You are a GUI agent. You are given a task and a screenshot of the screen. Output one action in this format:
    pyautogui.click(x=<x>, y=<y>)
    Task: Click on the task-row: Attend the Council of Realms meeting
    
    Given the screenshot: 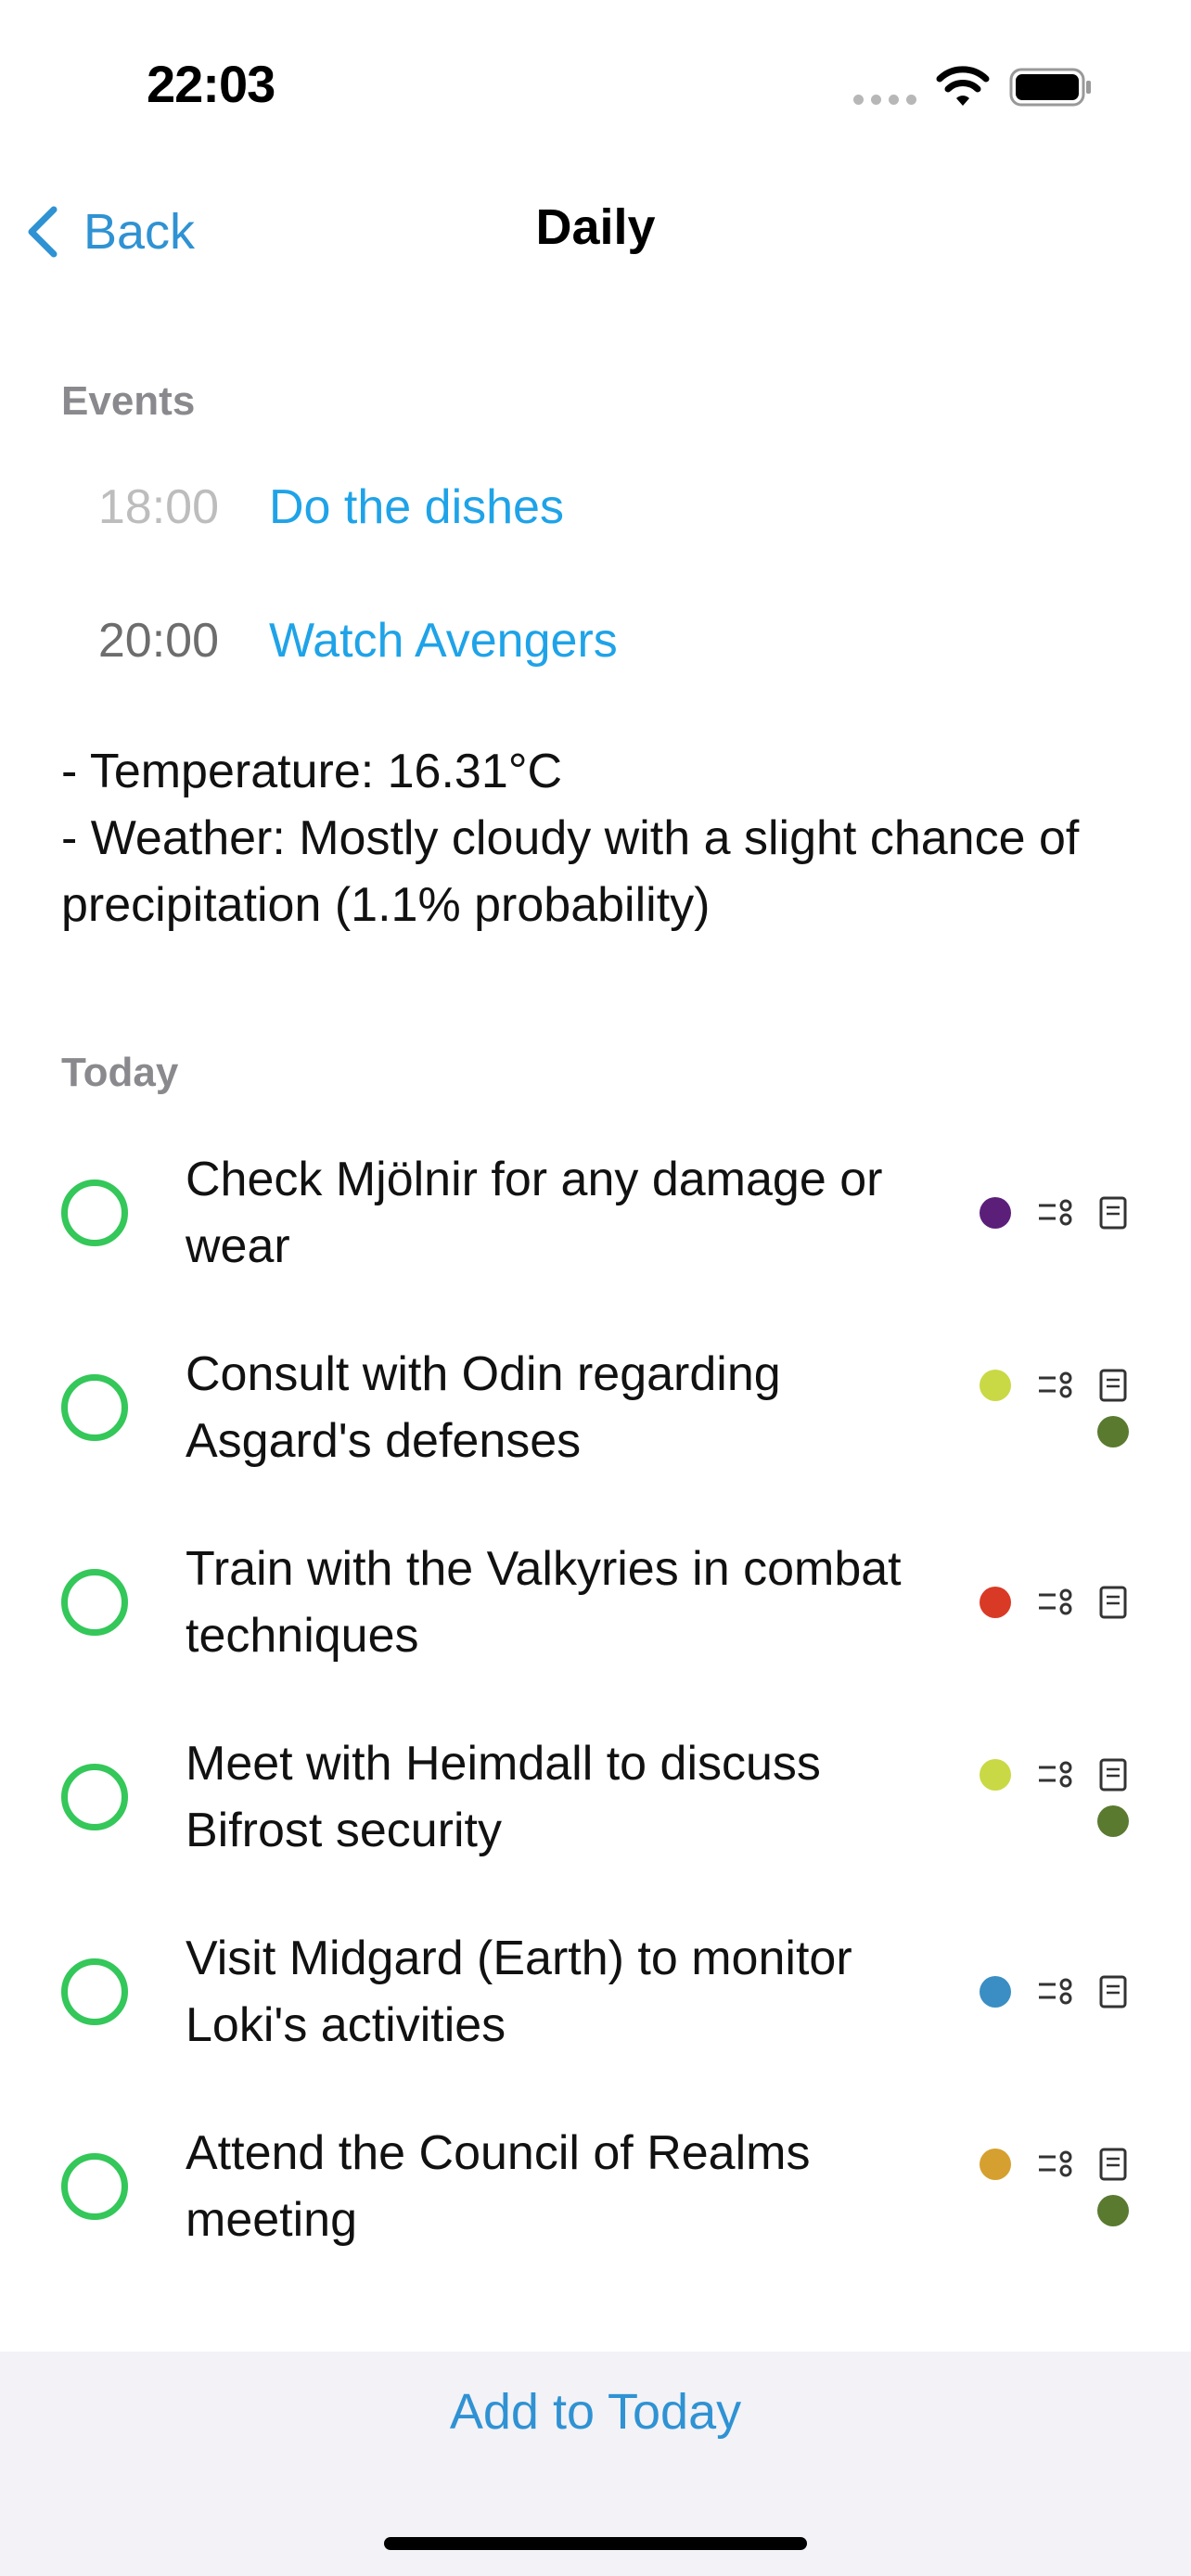 What is the action you would take?
    pyautogui.click(x=595, y=2204)
    